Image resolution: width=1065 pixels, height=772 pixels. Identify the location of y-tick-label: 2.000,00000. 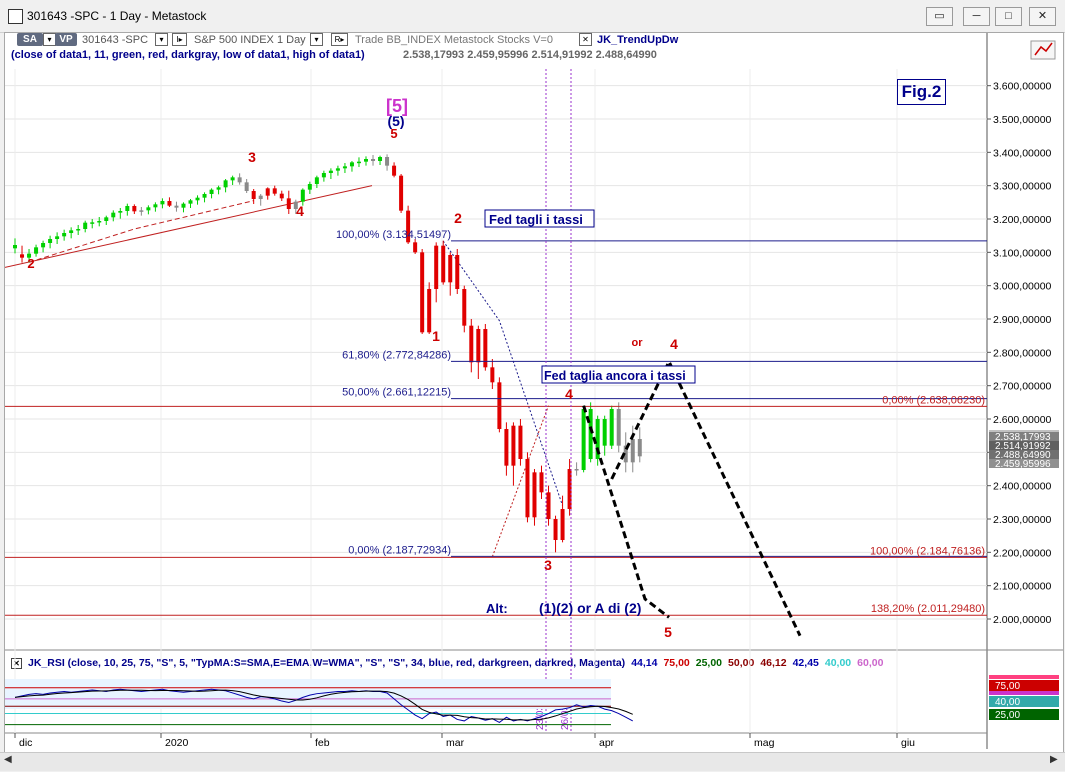
(1022, 620).